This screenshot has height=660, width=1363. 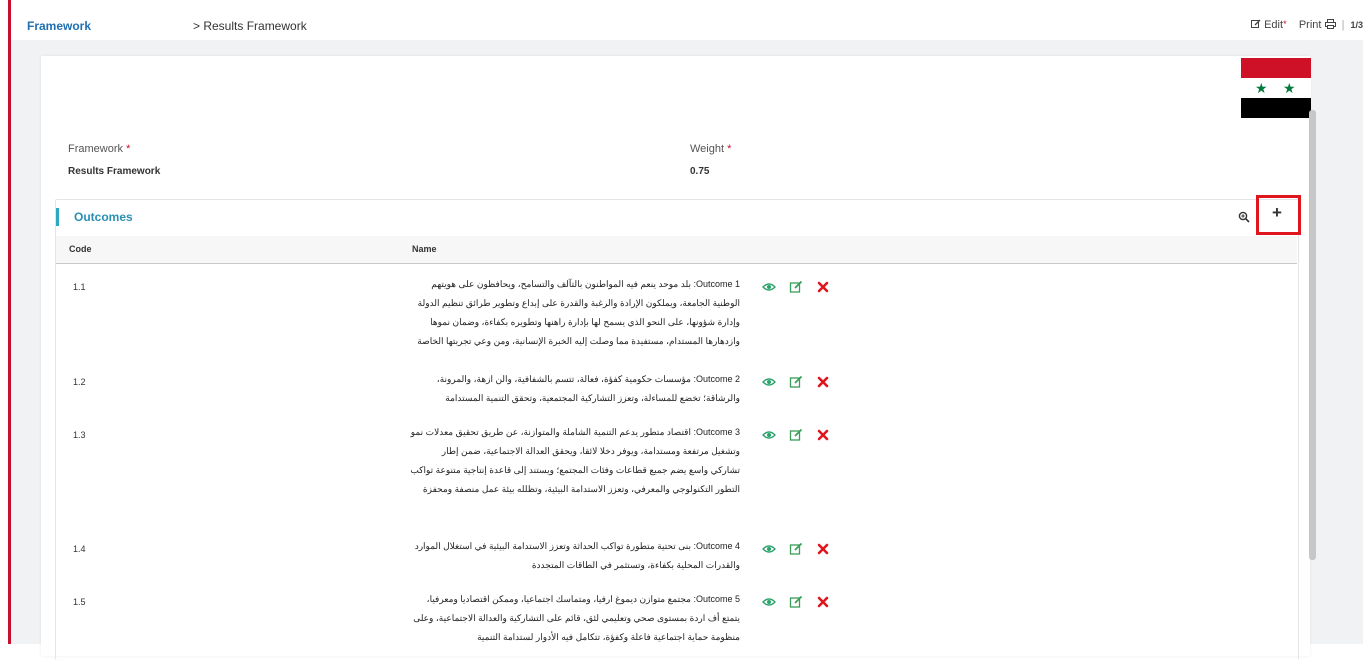 I want to click on row-code: 1.2, so click(x=79, y=382).